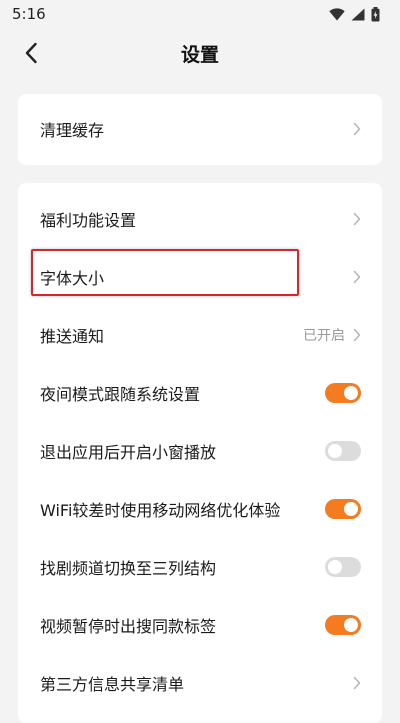 The width and height of the screenshot is (400, 723). I want to click on page-title: 设置, so click(199, 54).